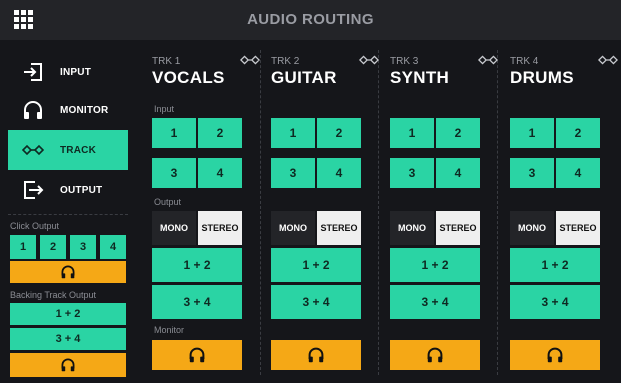 The width and height of the screenshot is (621, 383). Describe the element at coordinates (78, 150) in the screenshot. I see `sidebar-item-label: TRACK` at that location.